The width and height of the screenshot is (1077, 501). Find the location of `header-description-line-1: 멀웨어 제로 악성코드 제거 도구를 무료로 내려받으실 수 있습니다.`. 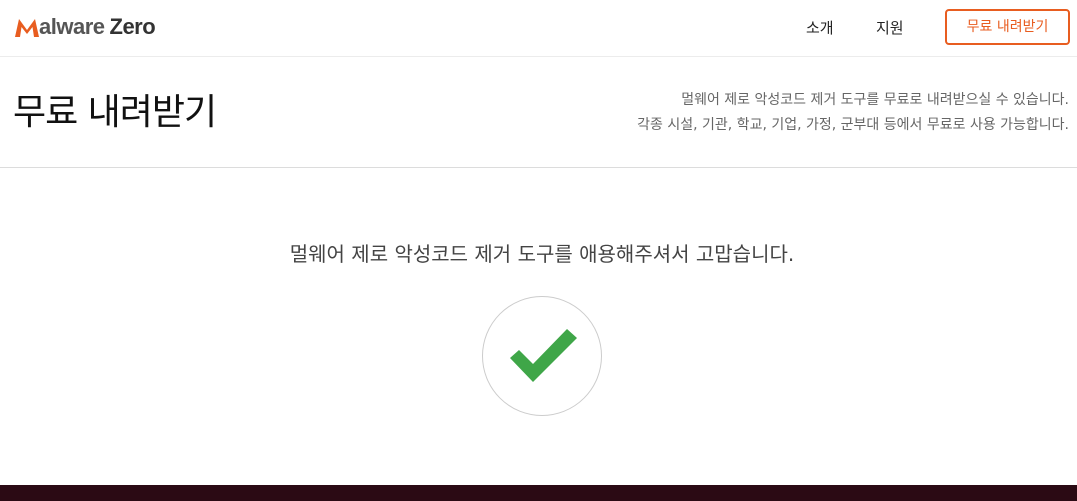

header-description-line-1: 멀웨어 제로 악성코드 제거 도구를 무료로 내려받으실 수 있습니다. is located at coordinates (875, 100).